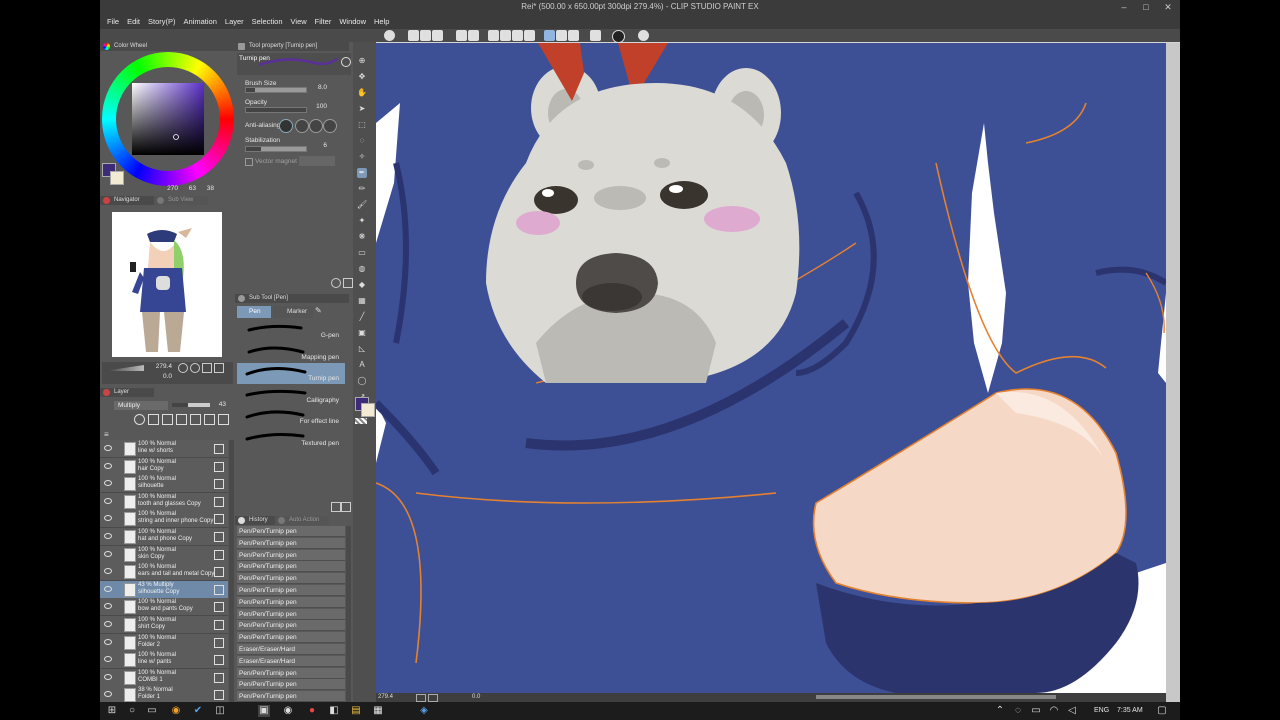  I want to click on menu-story: Story(P), so click(162, 21).